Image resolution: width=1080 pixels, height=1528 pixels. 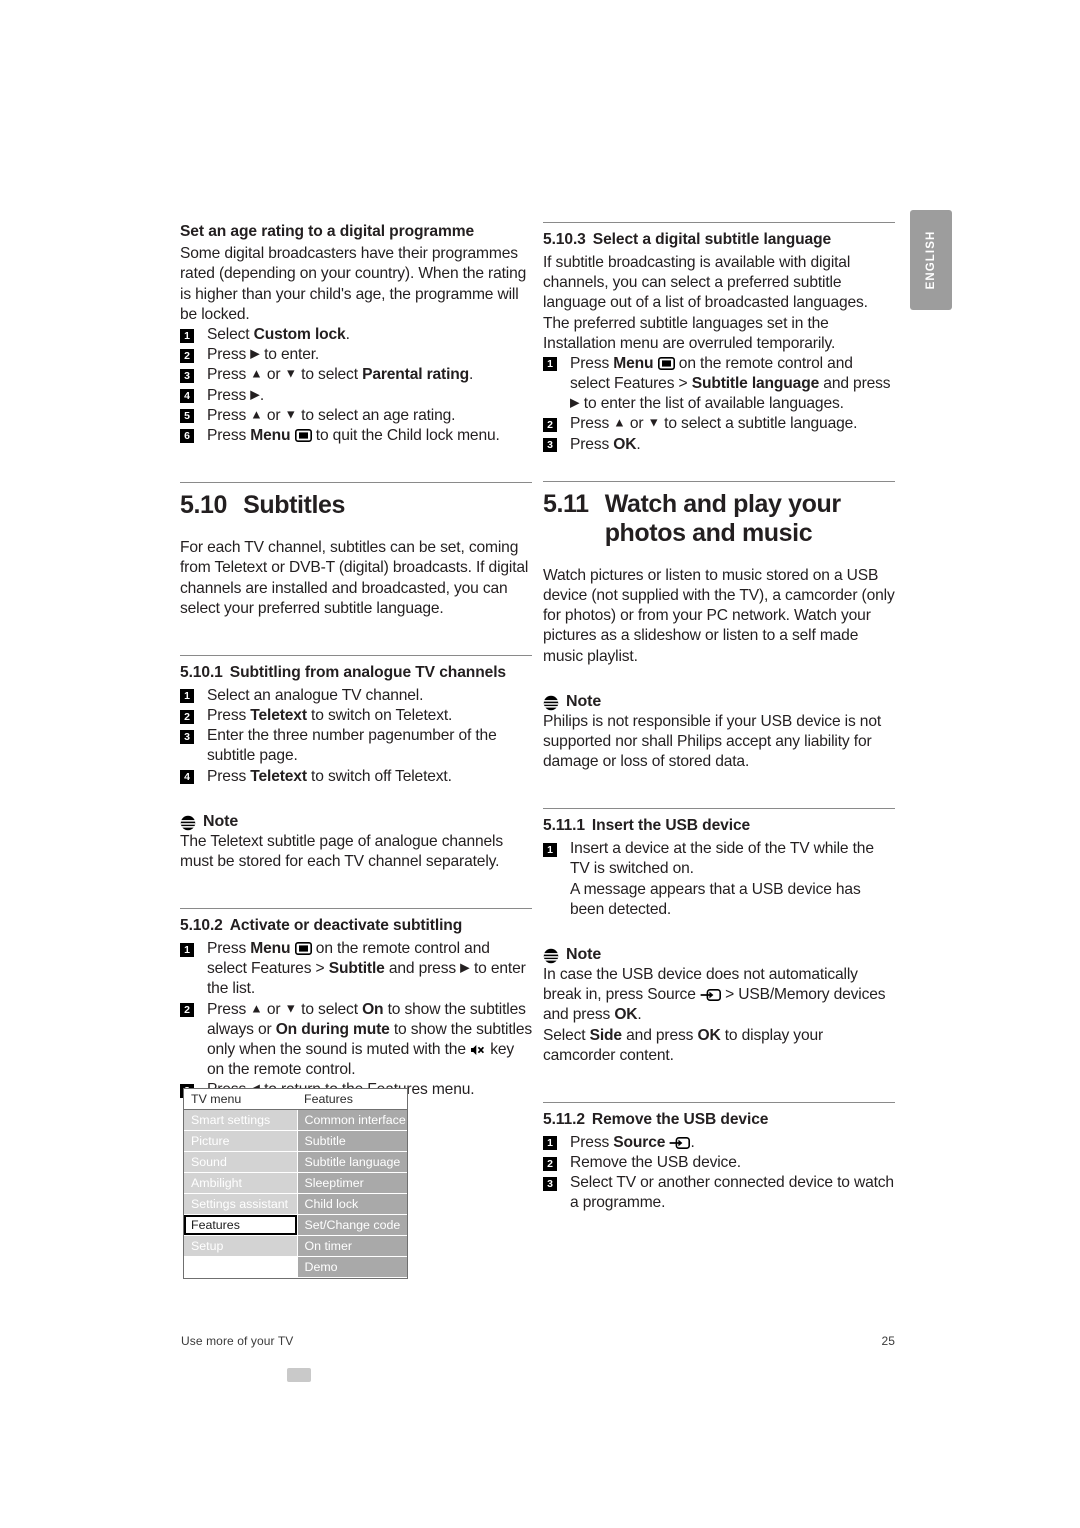 What do you see at coordinates (240, 1225) in the screenshot?
I see `tv-menu-item-features-selected: Features` at bounding box center [240, 1225].